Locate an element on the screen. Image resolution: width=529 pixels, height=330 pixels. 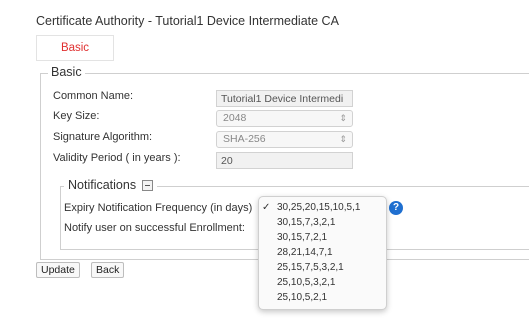
collapse-icon is located at coordinates (148, 185).